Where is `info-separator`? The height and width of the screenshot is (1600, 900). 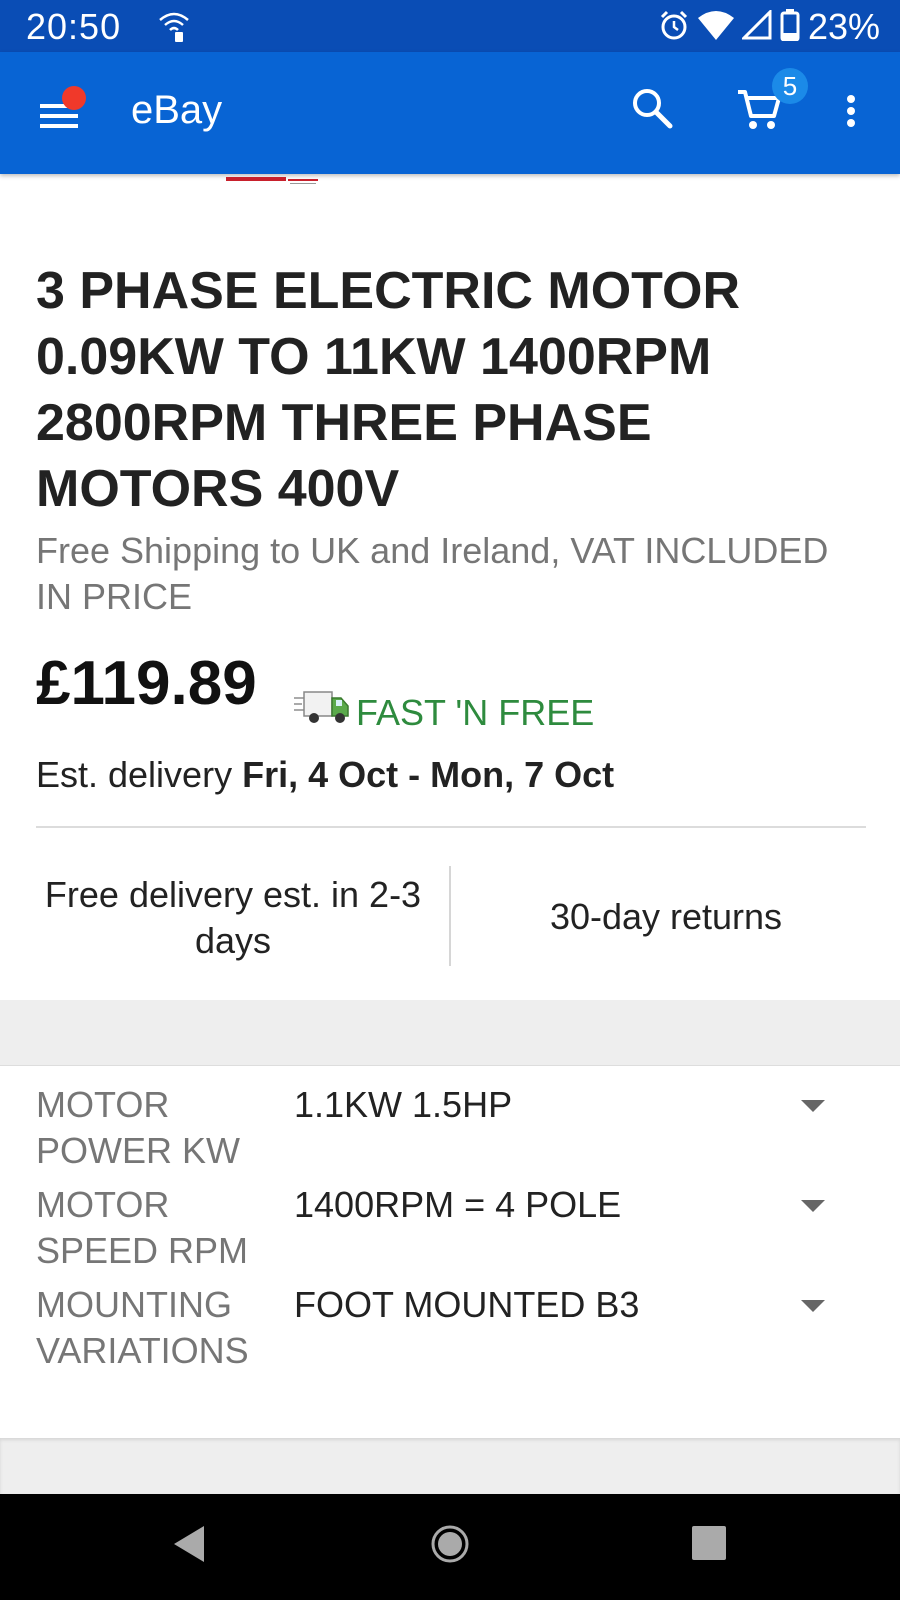 info-separator is located at coordinates (450, 916).